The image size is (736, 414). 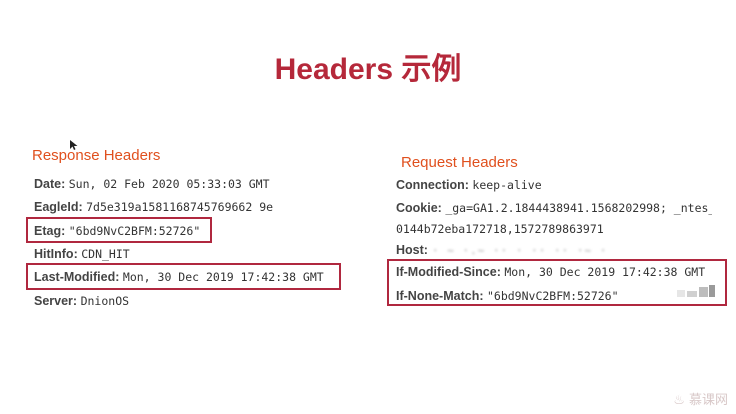 I want to click on response-headers-heading: Response Headers, so click(x=96, y=155).